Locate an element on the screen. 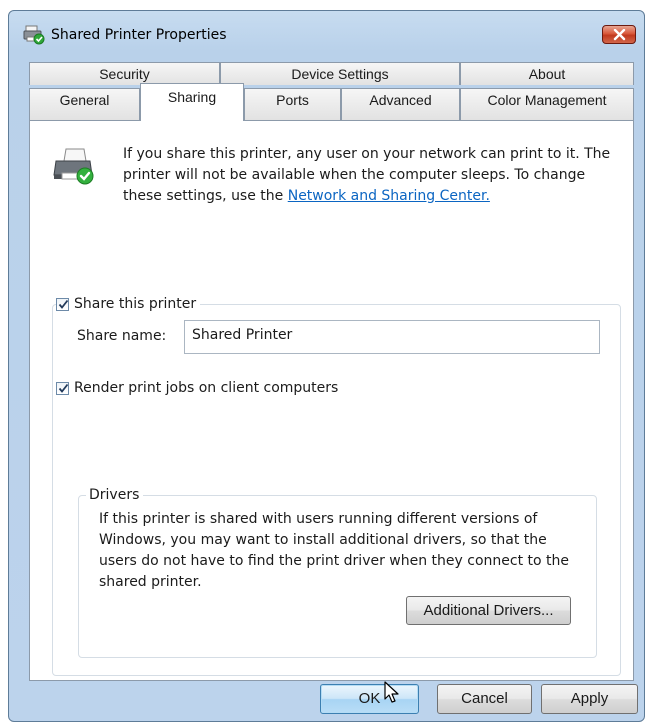 This screenshot has width=649, height=727. tab-ports: Ports is located at coordinates (292, 104).